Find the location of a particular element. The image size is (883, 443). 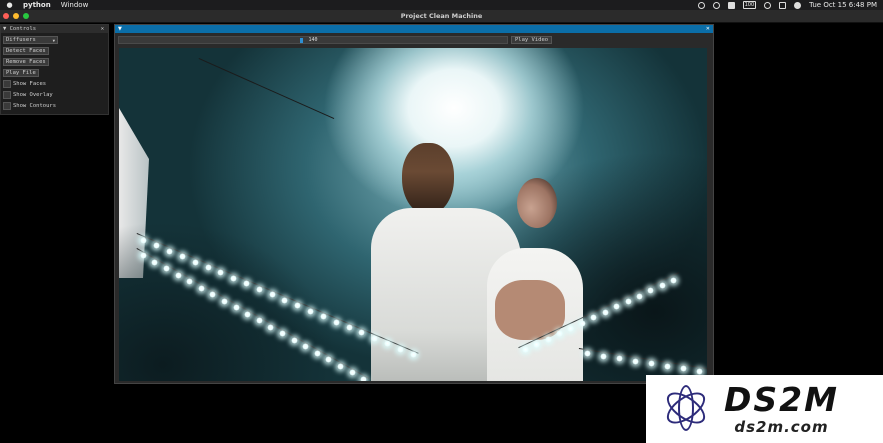

collapse-arrow-icon: ▼ is located at coordinates (120, 29).